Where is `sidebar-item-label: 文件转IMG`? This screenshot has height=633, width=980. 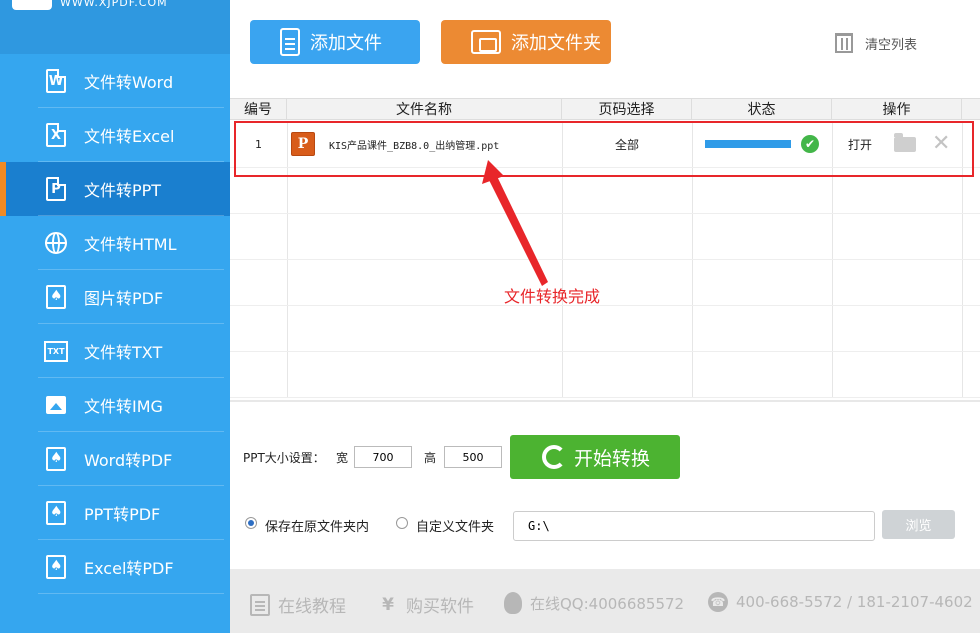
sidebar-item-label: 文件转IMG is located at coordinates (123, 406).